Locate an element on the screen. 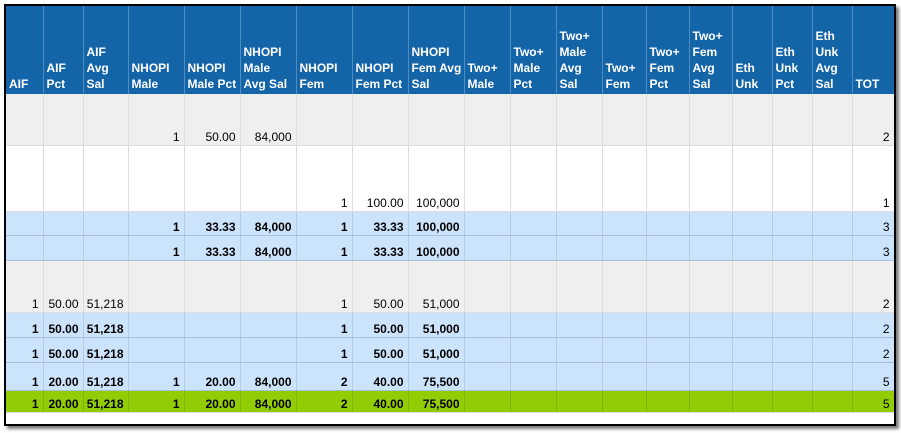 This screenshot has width=901, height=433. col-header: Two+ Fem is located at coordinates (624, 50).